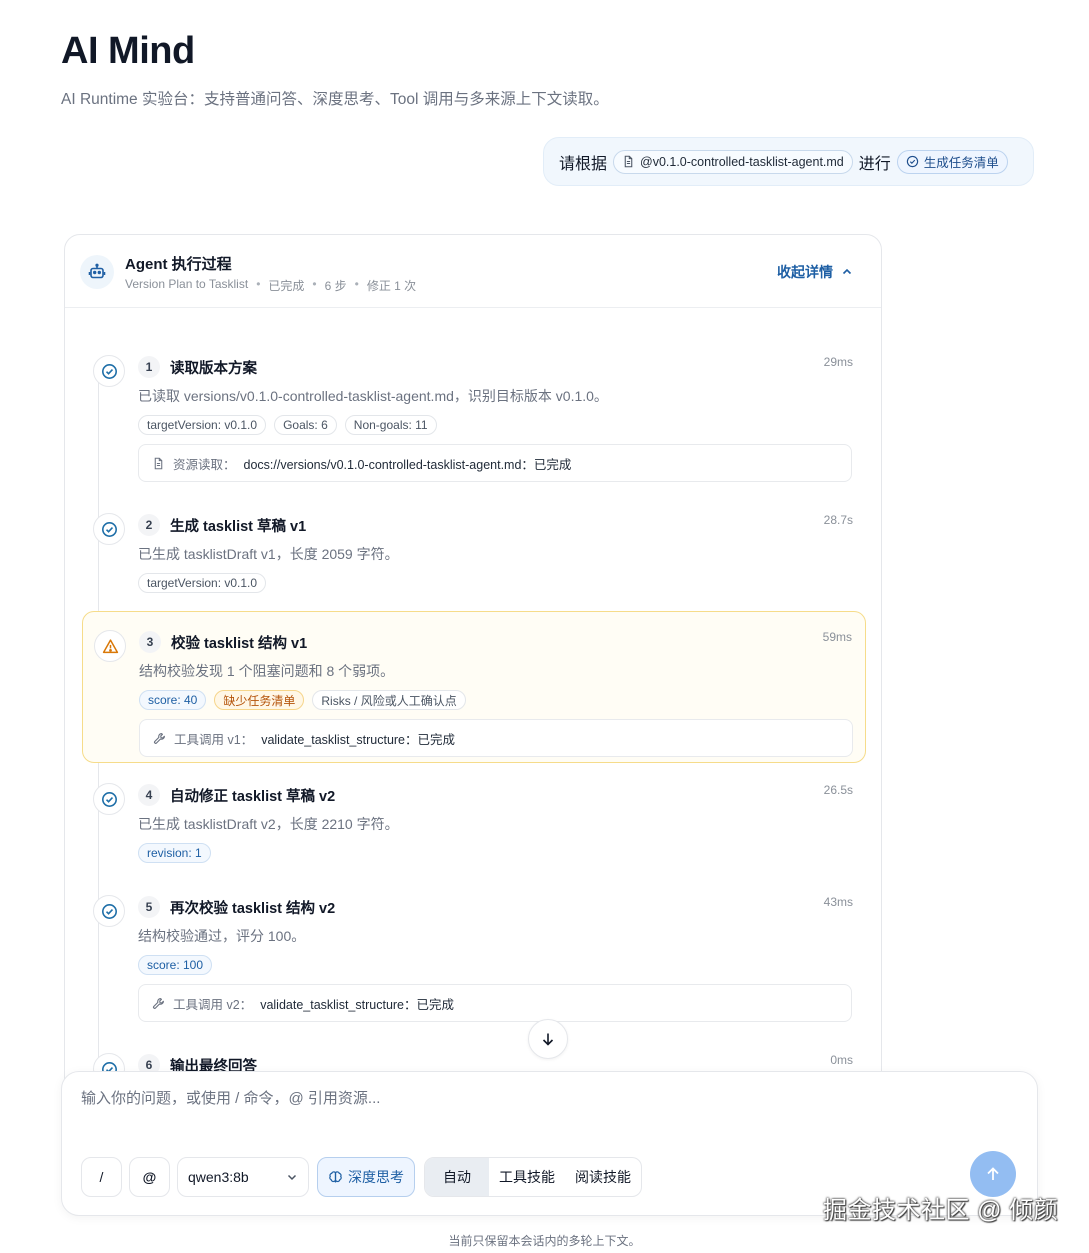 The width and height of the screenshot is (1089, 1253). I want to click on step-tag: score: 100, so click(175, 965).